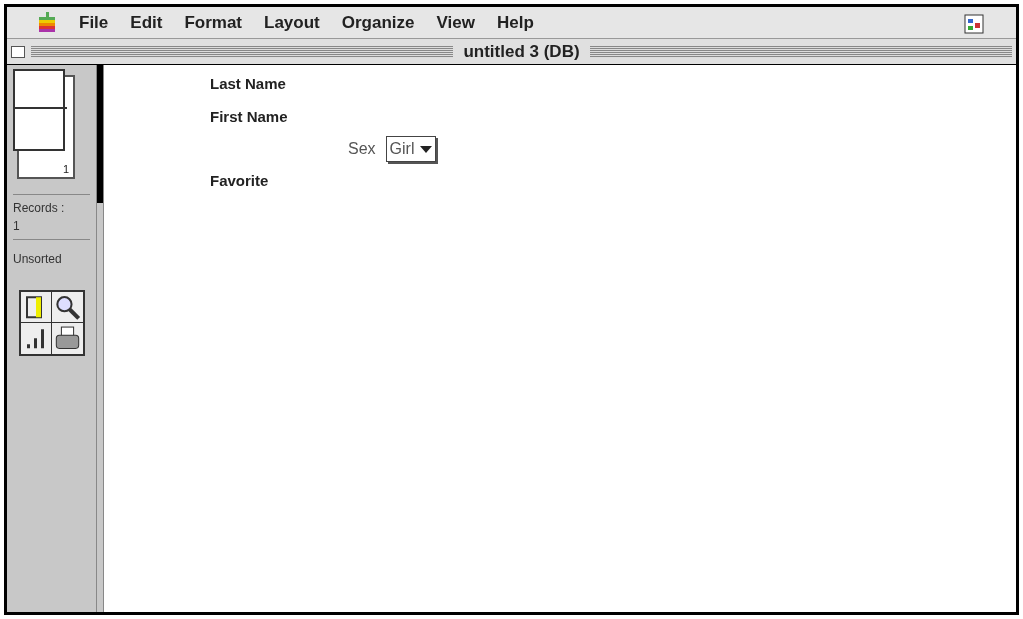 Image resolution: width=1023 pixels, height=619 pixels. What do you see at coordinates (378, 22) in the screenshot?
I see `menu-item: Organize` at bounding box center [378, 22].